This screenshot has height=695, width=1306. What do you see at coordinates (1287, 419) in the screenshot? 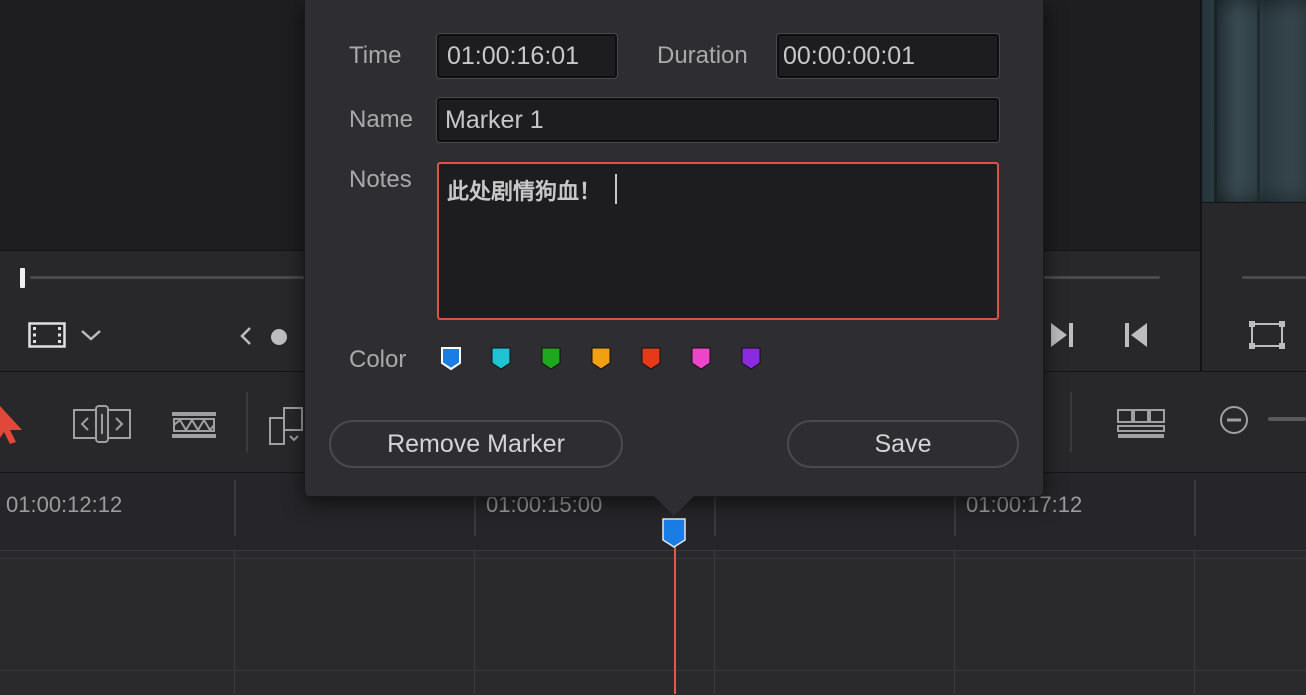
I see `zoom-slider-track` at bounding box center [1287, 419].